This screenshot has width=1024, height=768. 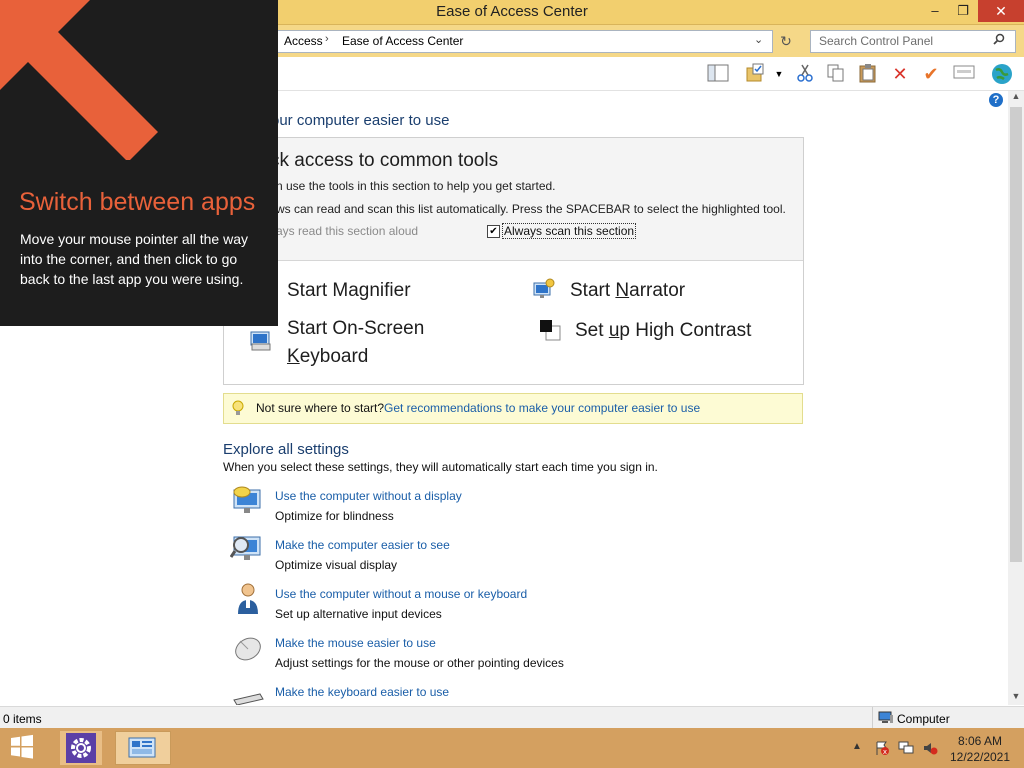 What do you see at coordinates (627, 291) in the screenshot?
I see `start-narrator-label: Start Narrator` at bounding box center [627, 291].